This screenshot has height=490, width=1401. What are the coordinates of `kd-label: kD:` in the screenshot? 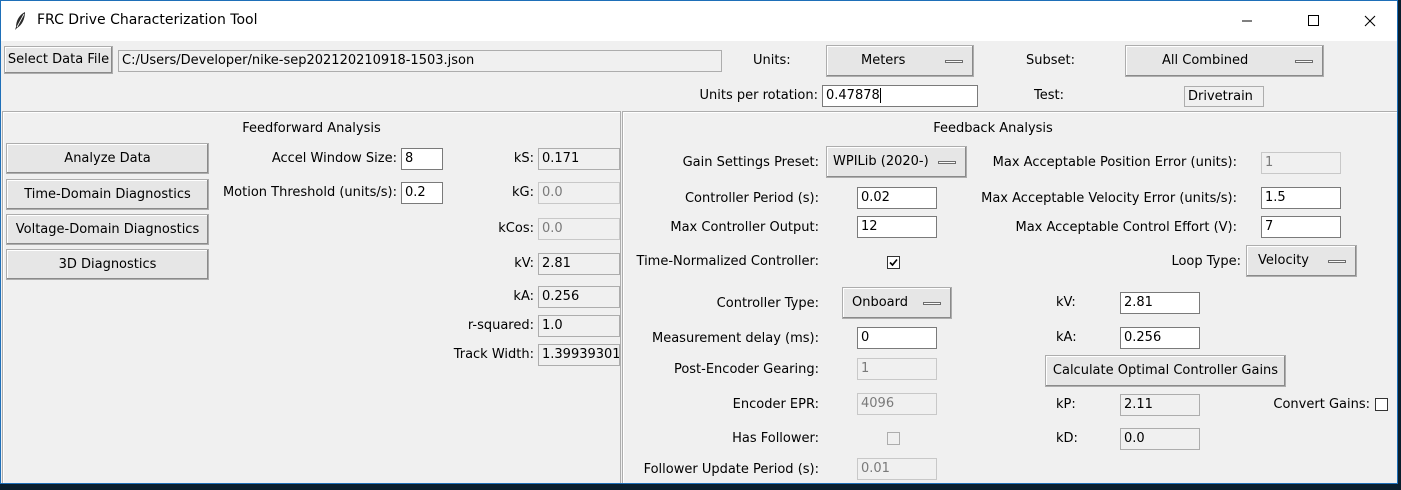 It's located at (1067, 438).